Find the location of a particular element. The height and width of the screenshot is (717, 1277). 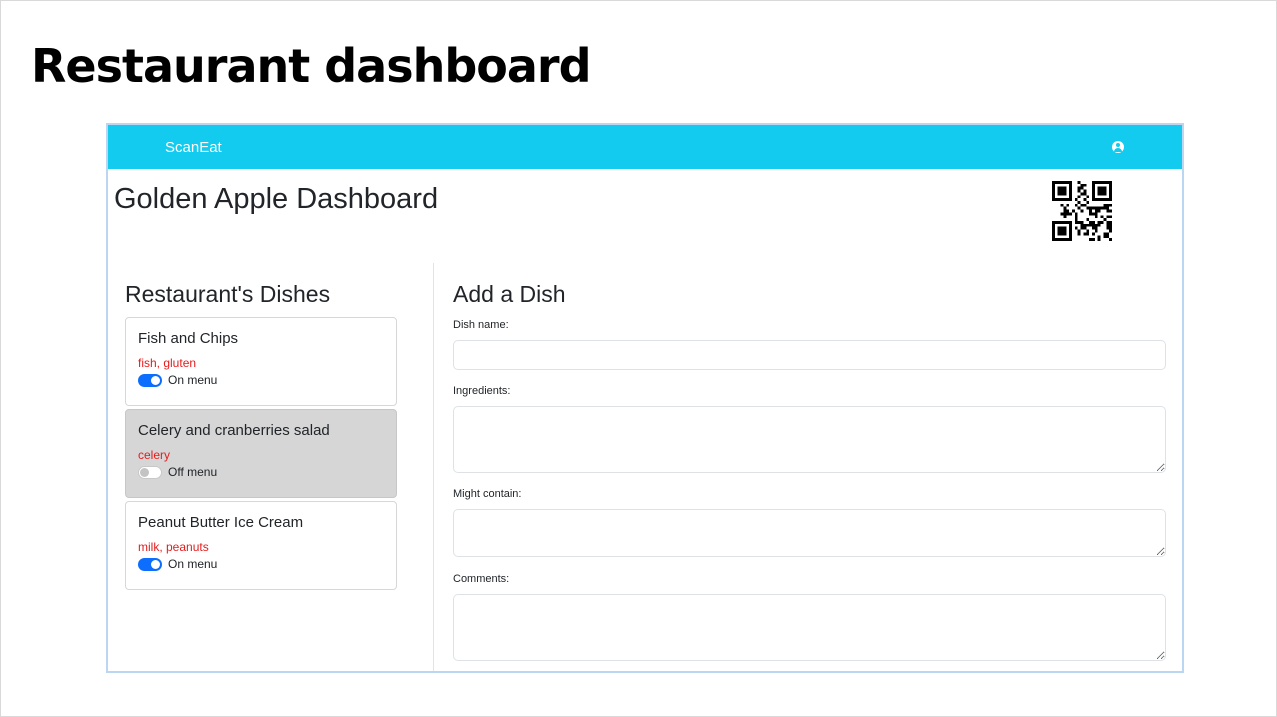

brand-link: ScanEat is located at coordinates (193, 147).